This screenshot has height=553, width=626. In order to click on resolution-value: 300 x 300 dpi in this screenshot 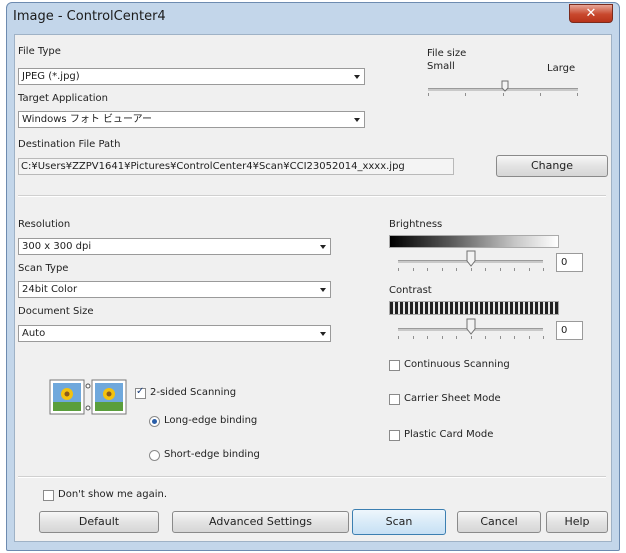, I will do `click(57, 246)`.